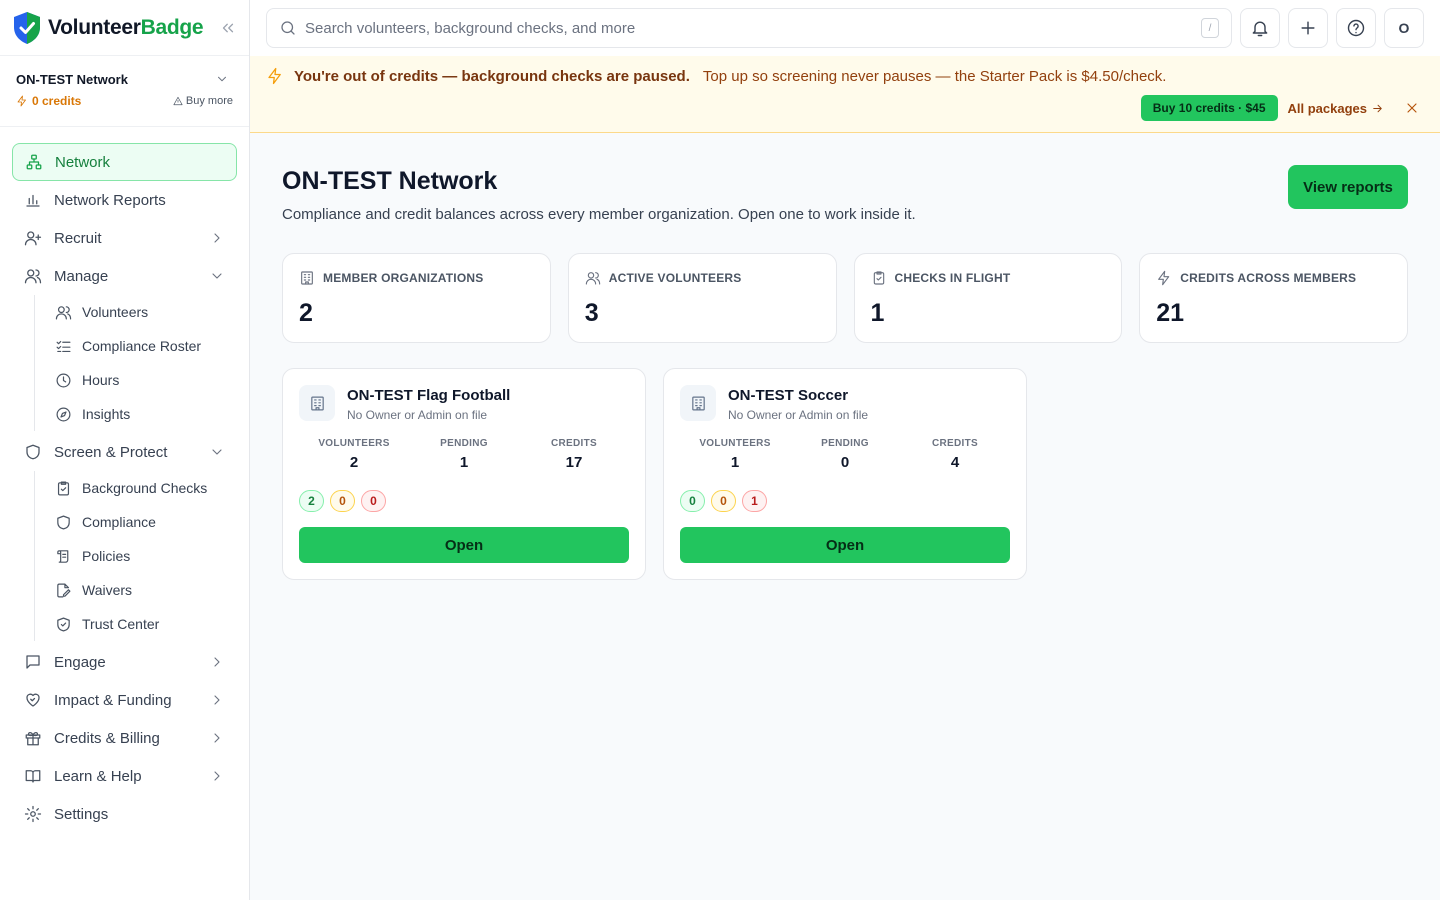 This screenshot has height=900, width=1440. I want to click on stat-card-checks-in-flight: CHECKS IN FLIGHT 1, so click(988, 298).